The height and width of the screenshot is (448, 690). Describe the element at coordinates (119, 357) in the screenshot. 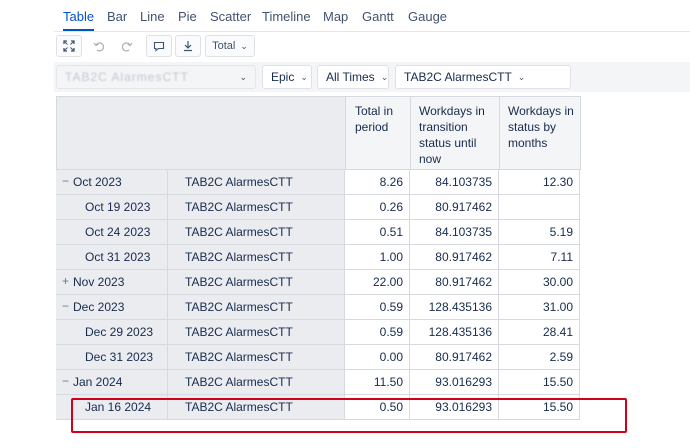

I see `period-label: Dec 31 2023` at that location.